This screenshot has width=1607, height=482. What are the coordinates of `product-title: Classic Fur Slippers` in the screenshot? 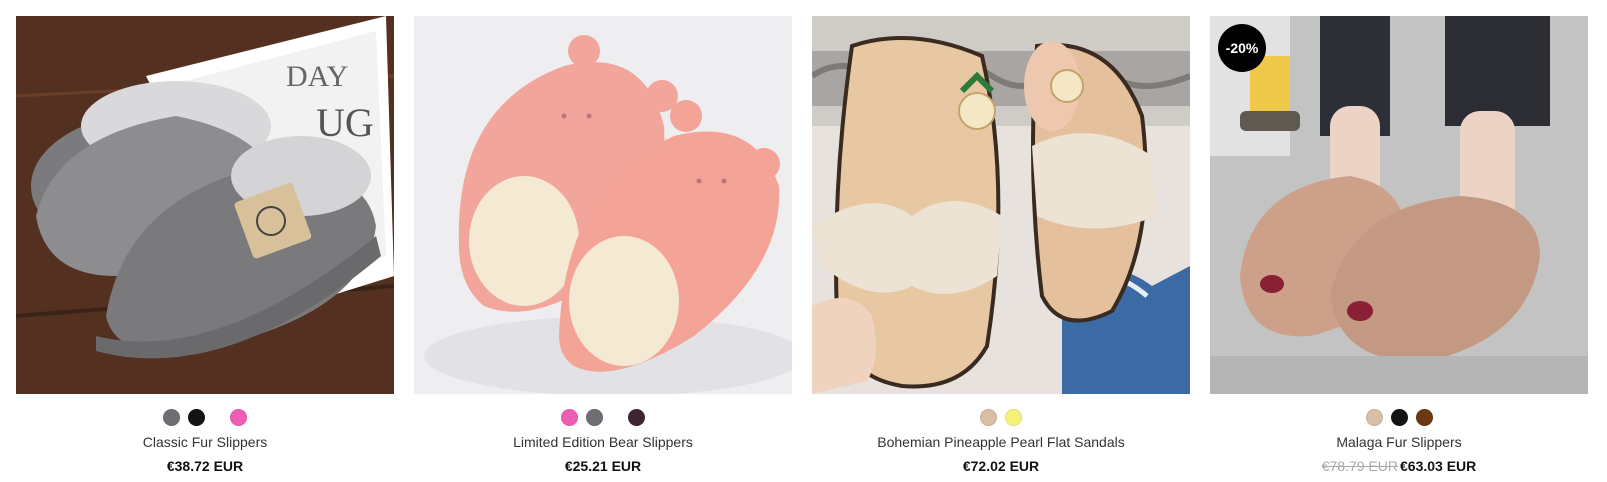 It's located at (205, 442).